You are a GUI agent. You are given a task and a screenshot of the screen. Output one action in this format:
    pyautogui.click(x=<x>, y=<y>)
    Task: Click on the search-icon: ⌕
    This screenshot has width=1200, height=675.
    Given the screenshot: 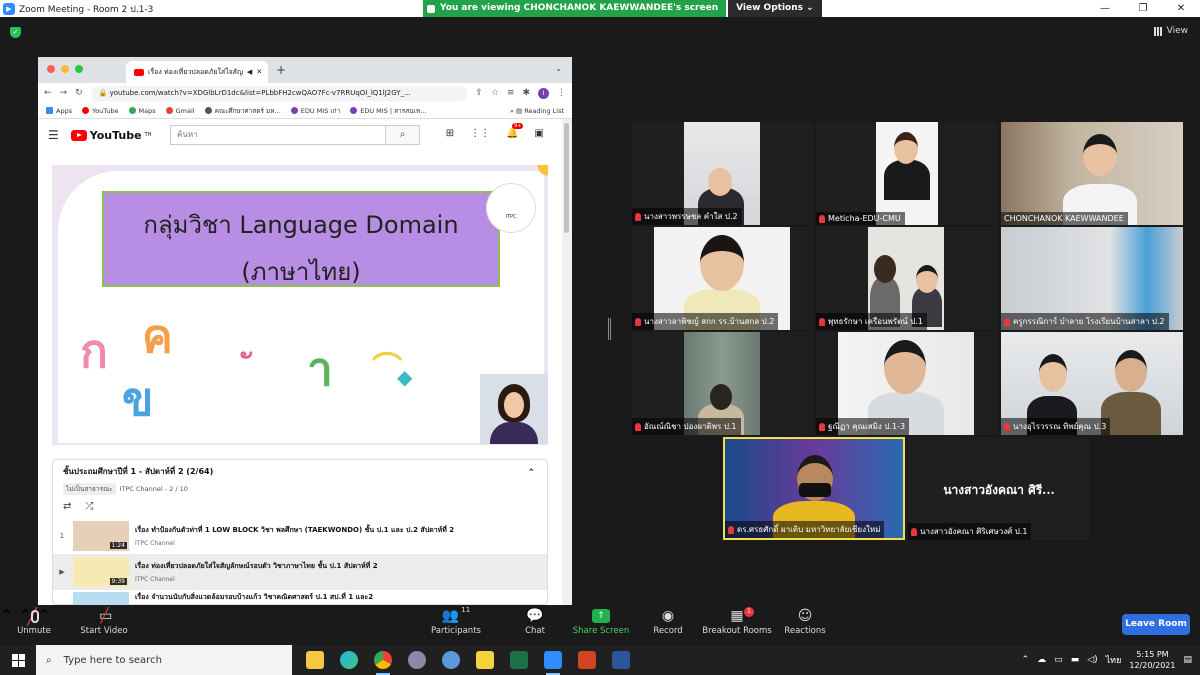 What is the action you would take?
    pyautogui.click(x=402, y=135)
    